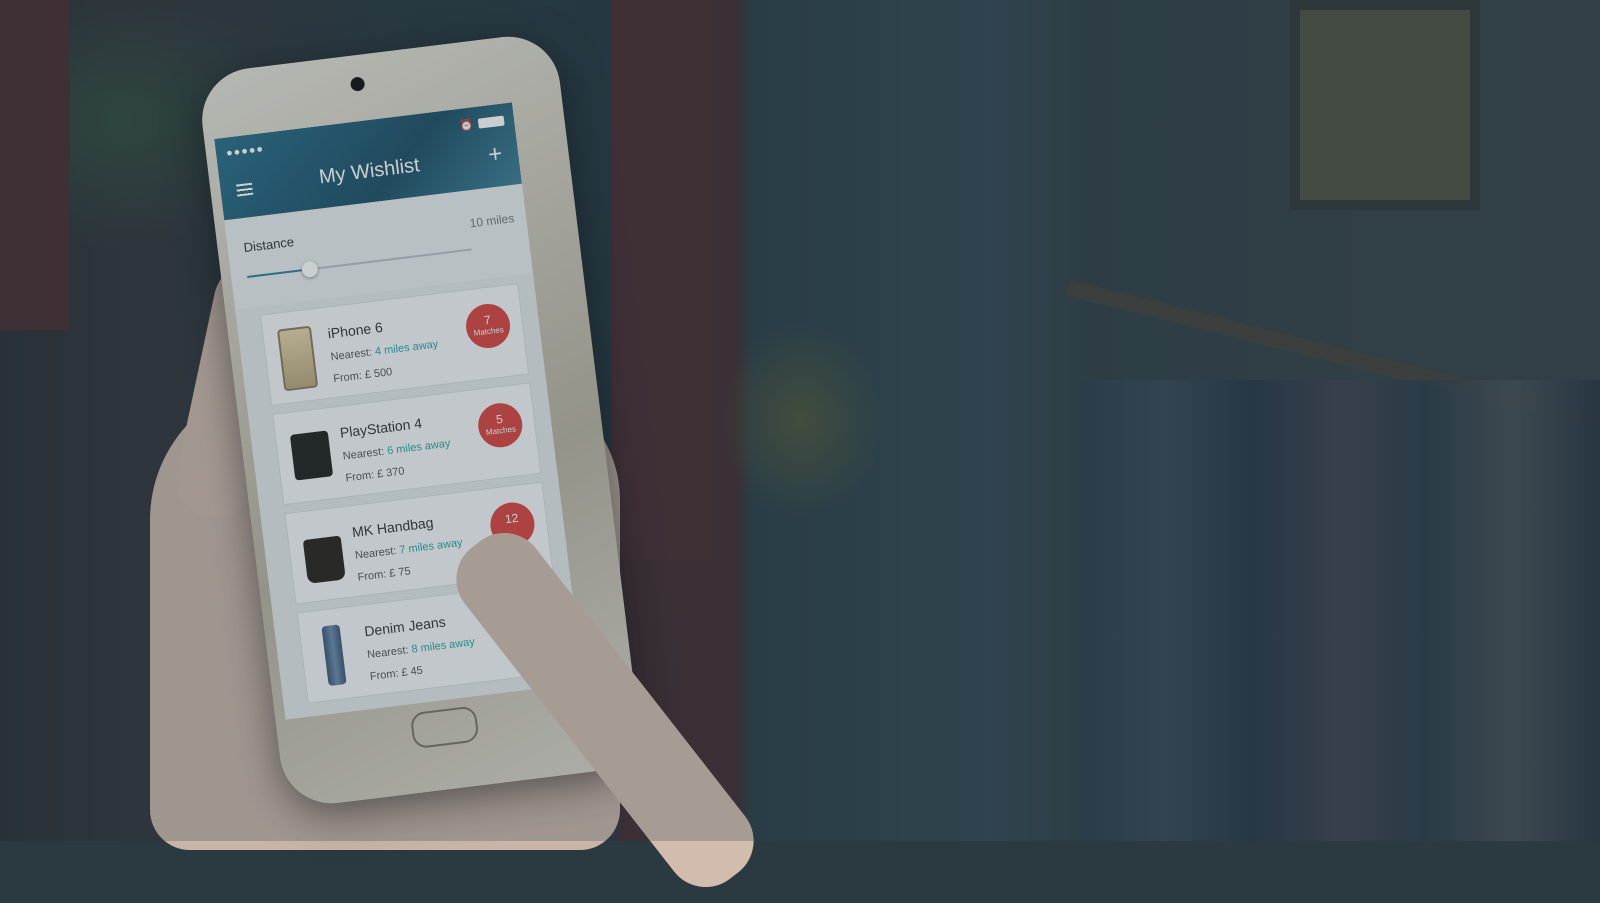 This screenshot has width=1600, height=903. I want to click on iphone-thumbnail, so click(297, 358).